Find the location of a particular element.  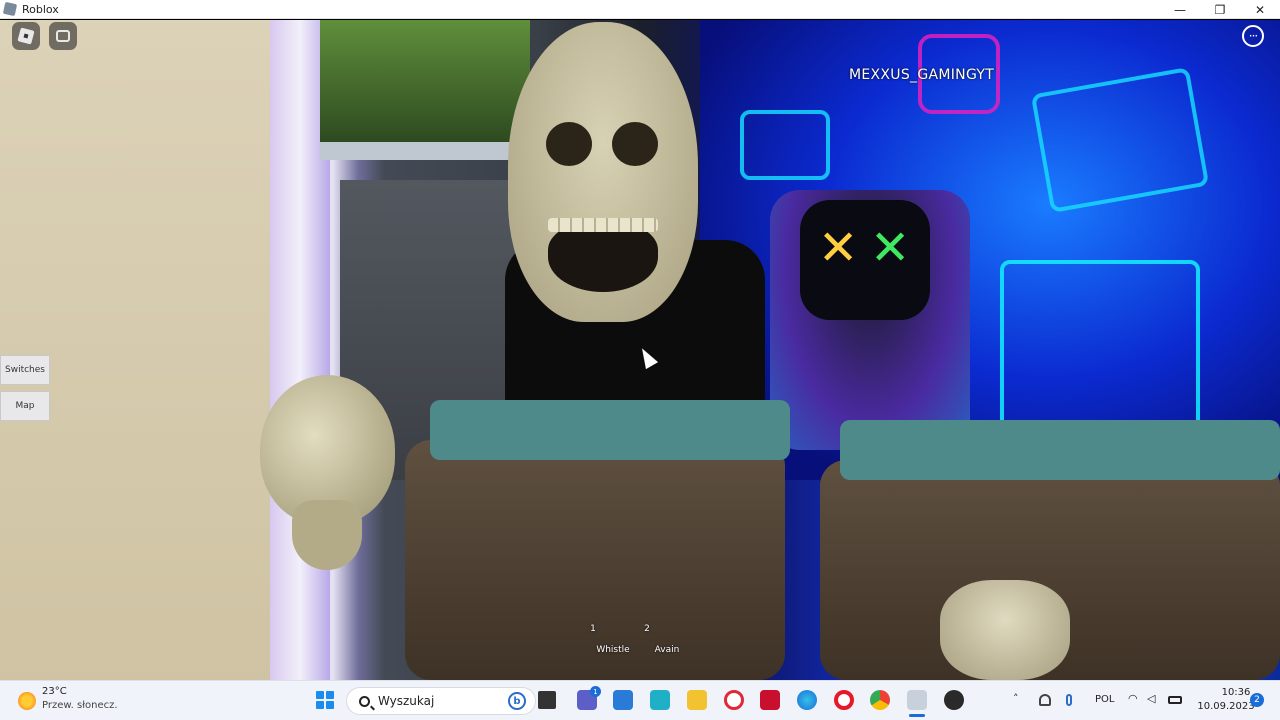

search-placeholder: Wyszukaj is located at coordinates (406, 701).